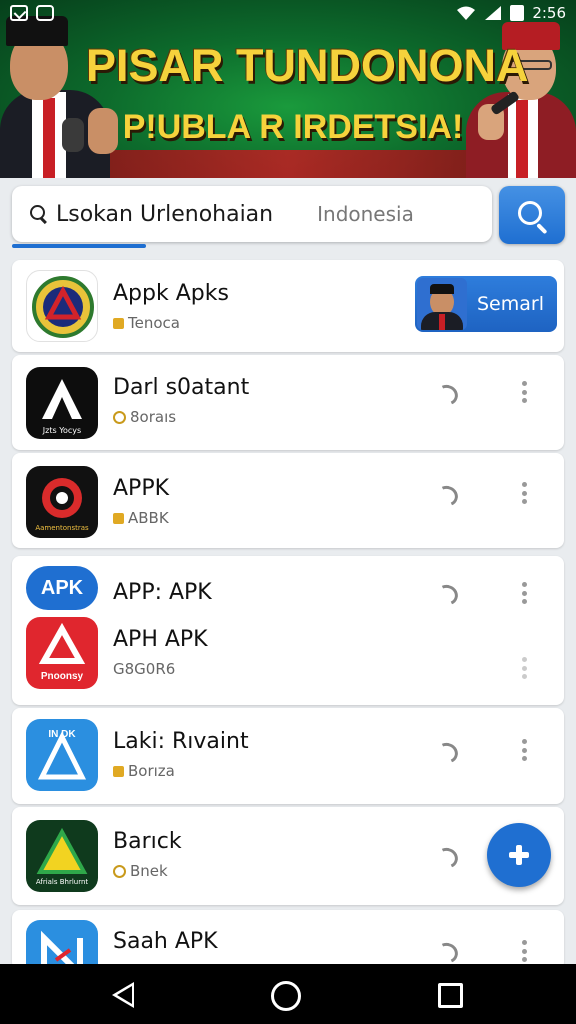 The height and width of the screenshot is (1024, 576). Describe the element at coordinates (466, 13) in the screenshot. I see `wifi-icon` at that location.